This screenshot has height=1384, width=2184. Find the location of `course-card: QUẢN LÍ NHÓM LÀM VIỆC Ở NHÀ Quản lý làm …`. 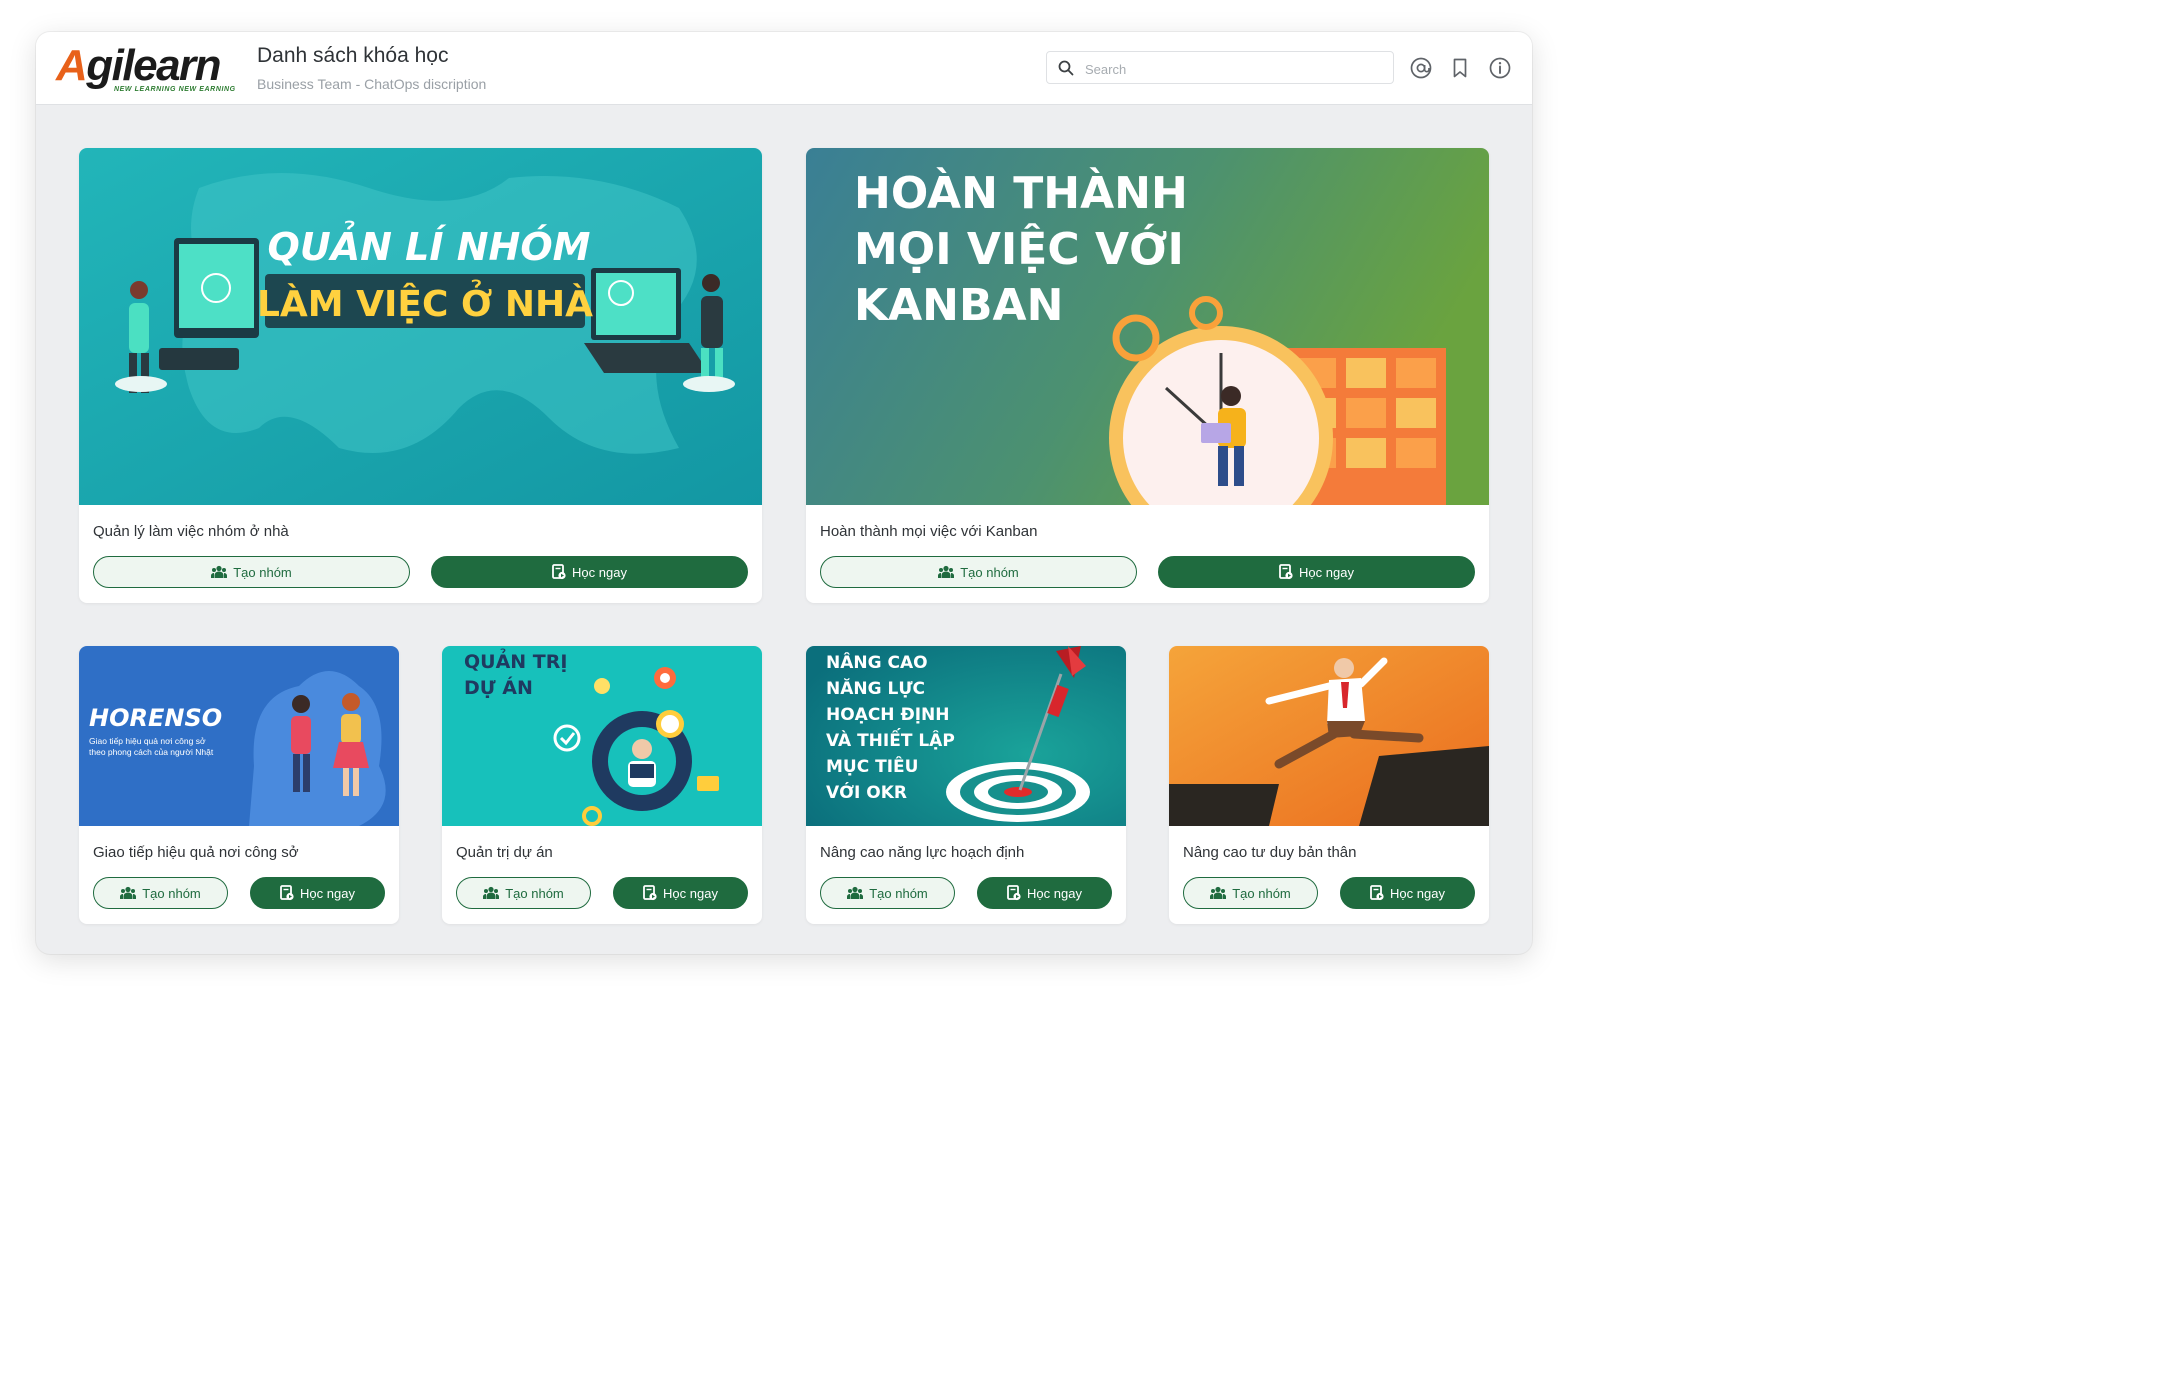

course-card: QUẢN LÍ NHÓM LÀM VIỆC Ở NHÀ Quản lý làm … is located at coordinates (420, 375).